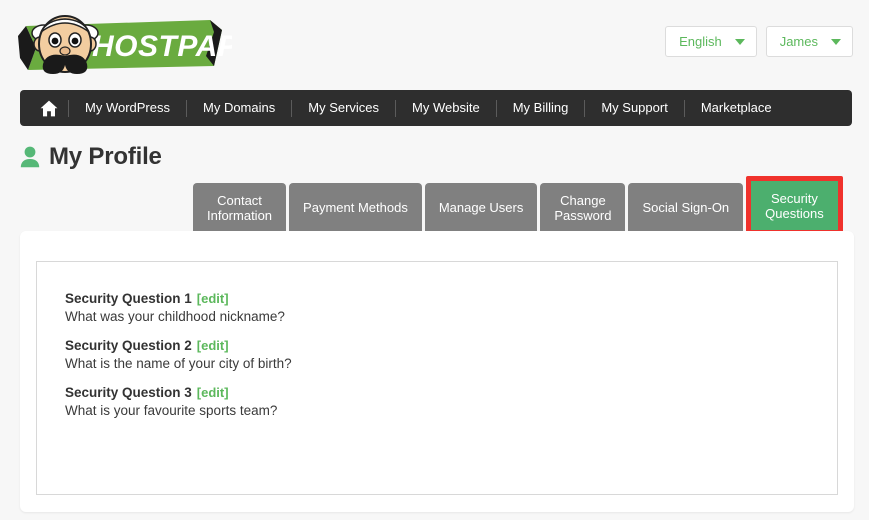  What do you see at coordinates (759, 41) in the screenshot?
I see `header-controls: English James` at bounding box center [759, 41].